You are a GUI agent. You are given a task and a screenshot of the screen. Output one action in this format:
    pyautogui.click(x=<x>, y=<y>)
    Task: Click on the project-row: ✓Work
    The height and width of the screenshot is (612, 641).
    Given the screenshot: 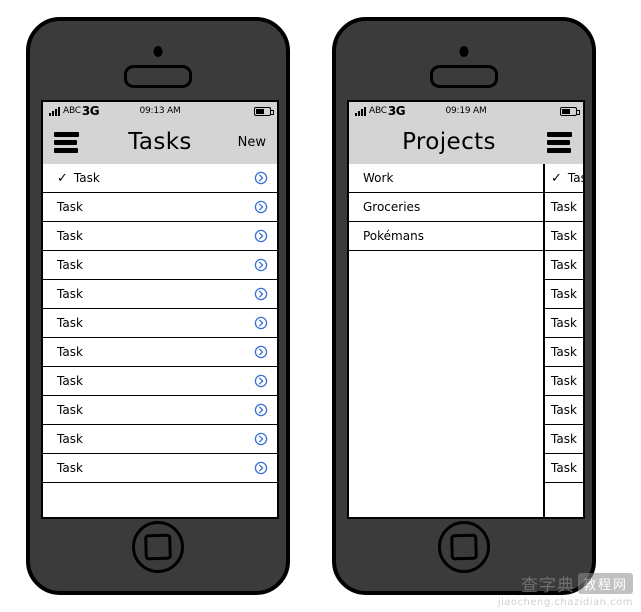 What is the action you would take?
    pyautogui.click(x=446, y=178)
    